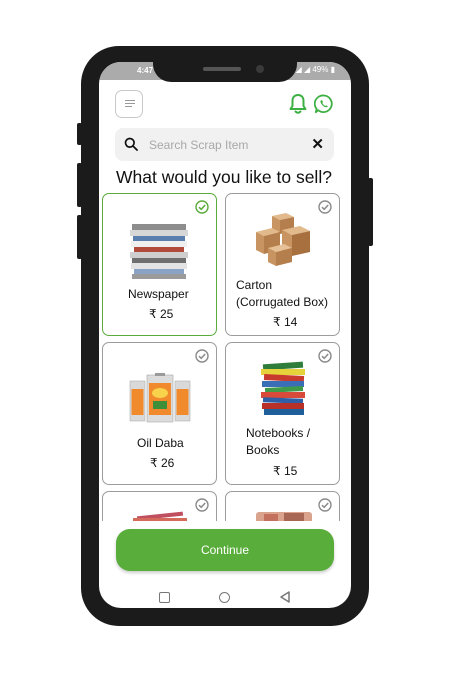  I want to click on page-title: What would you like to sell?, so click(224, 177).